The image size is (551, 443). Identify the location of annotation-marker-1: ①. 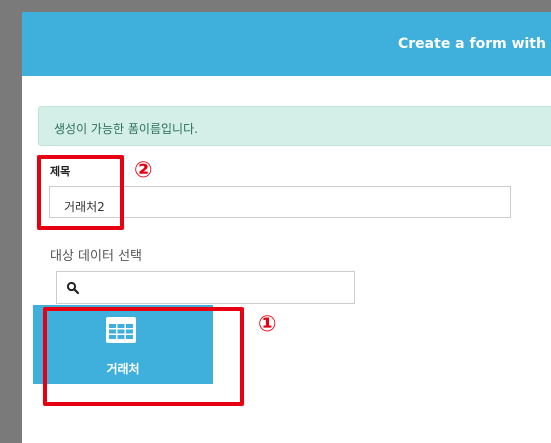
(267, 324).